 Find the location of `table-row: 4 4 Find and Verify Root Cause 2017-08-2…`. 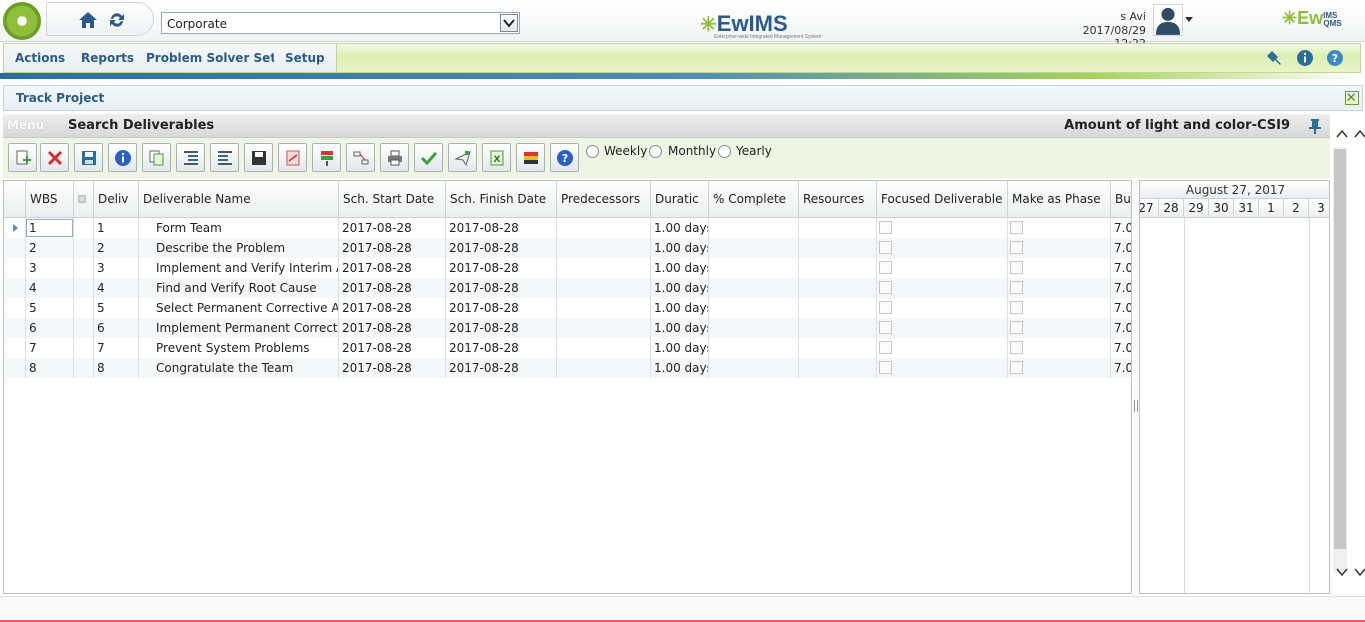

table-row: 4 4 Find and Verify Root Cause 2017-08-2… is located at coordinates (567, 288).